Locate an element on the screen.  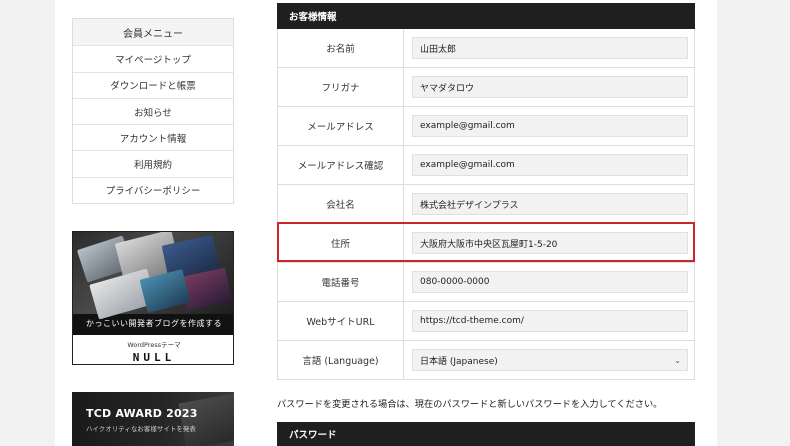
address-label: 住所 is located at coordinates (341, 243).